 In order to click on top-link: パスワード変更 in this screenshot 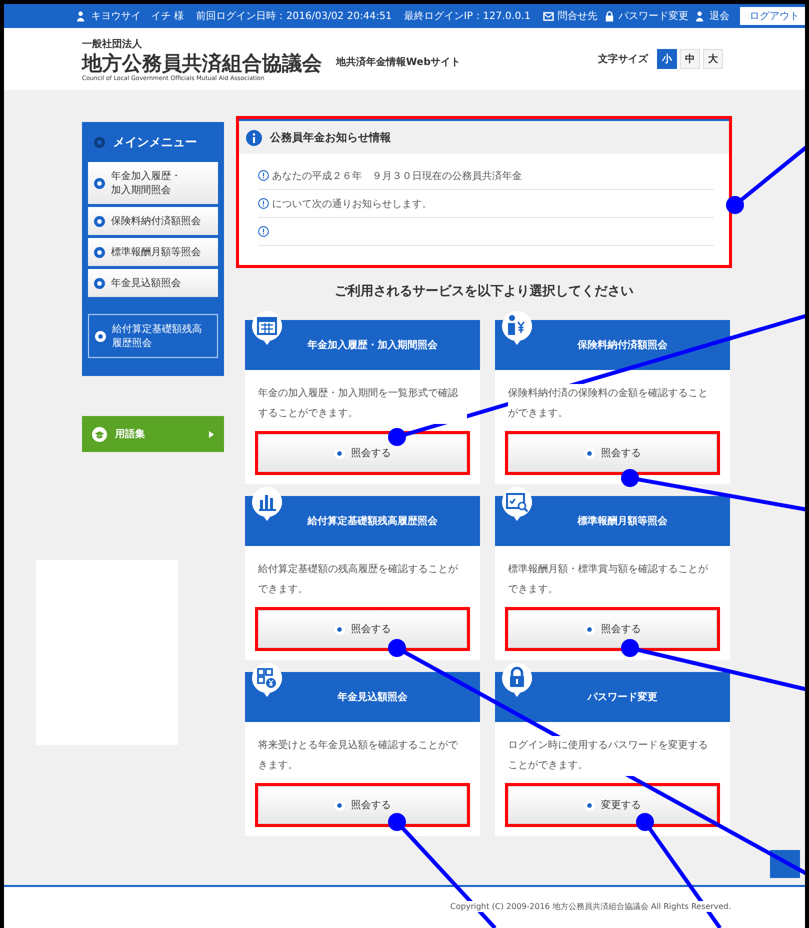, I will do `click(653, 16)`.